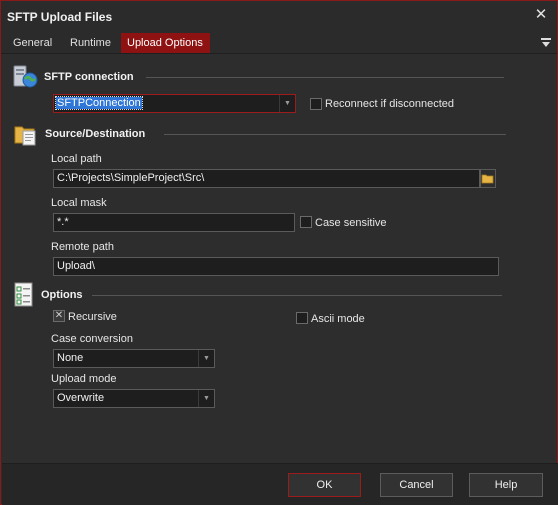 Image resolution: width=558 pixels, height=505 pixels. I want to click on local-mask-input: *.*, so click(174, 222).